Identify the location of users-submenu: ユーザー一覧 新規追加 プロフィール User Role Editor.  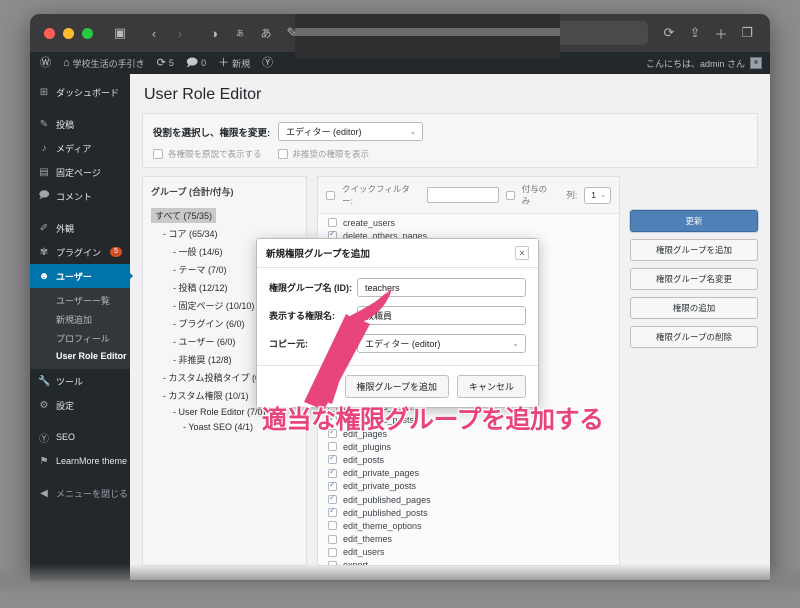
(80, 328).